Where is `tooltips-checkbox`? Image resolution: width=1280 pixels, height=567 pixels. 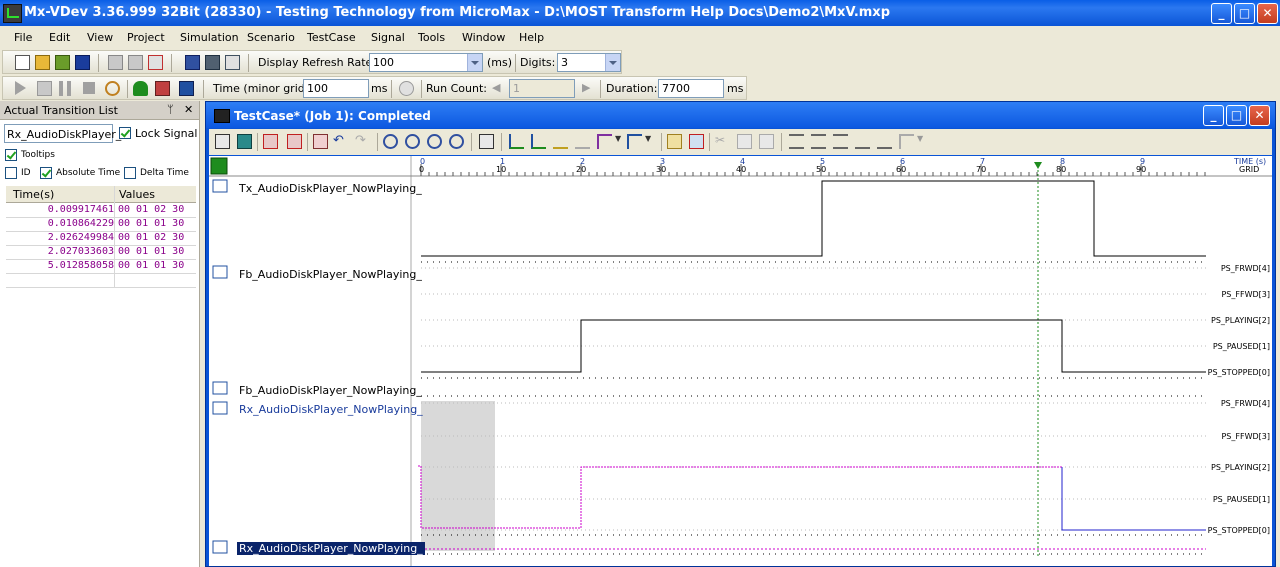 tooltips-checkbox is located at coordinates (11, 155).